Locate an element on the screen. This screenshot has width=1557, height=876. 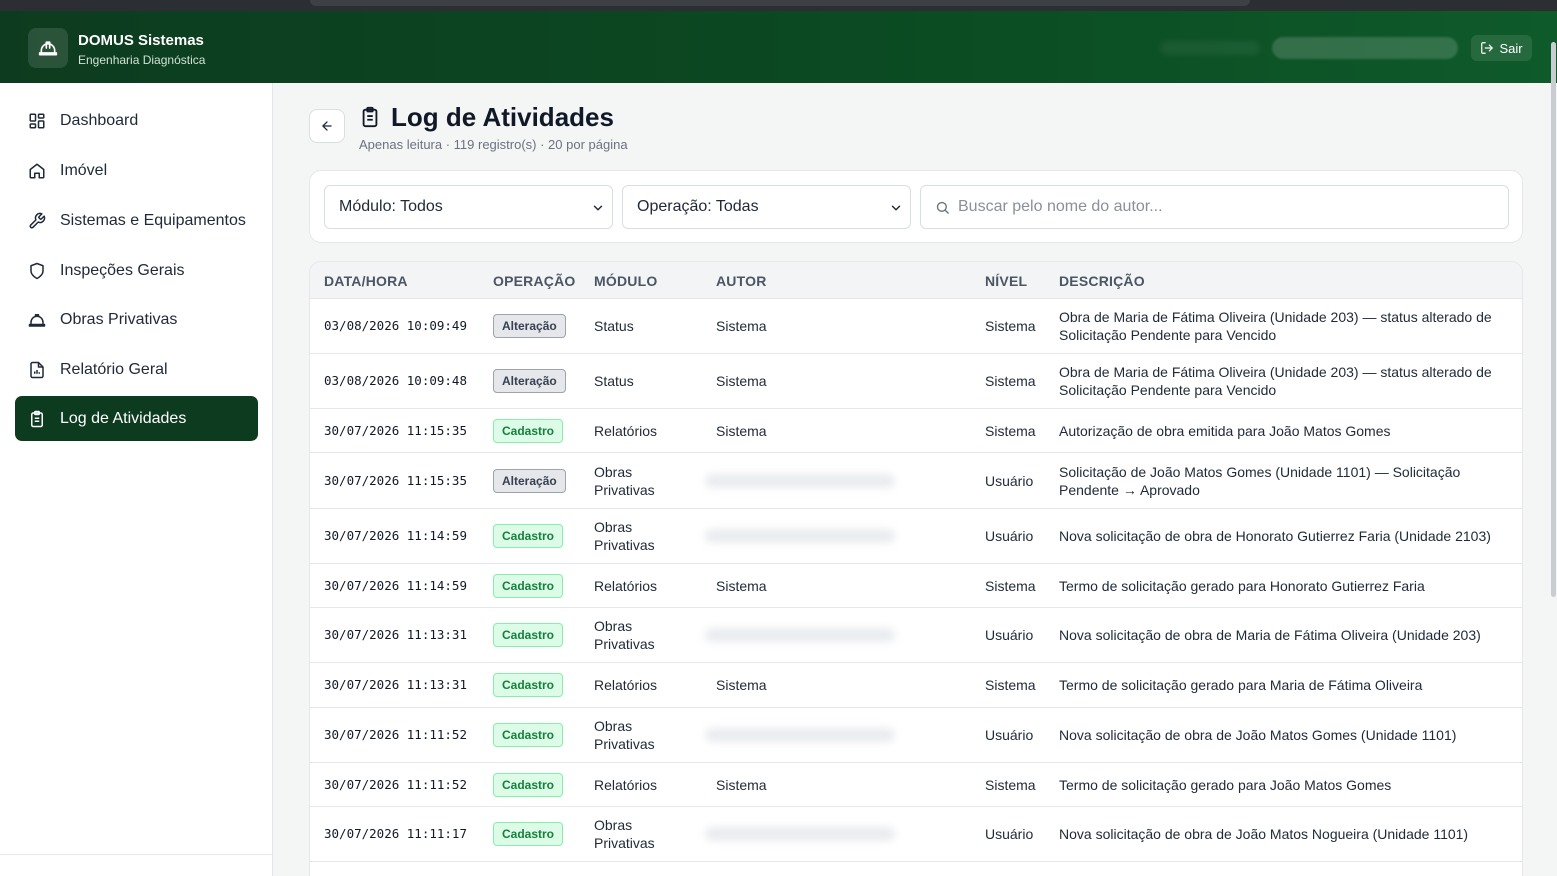
user-badge-blurred is located at coordinates (1365, 48).